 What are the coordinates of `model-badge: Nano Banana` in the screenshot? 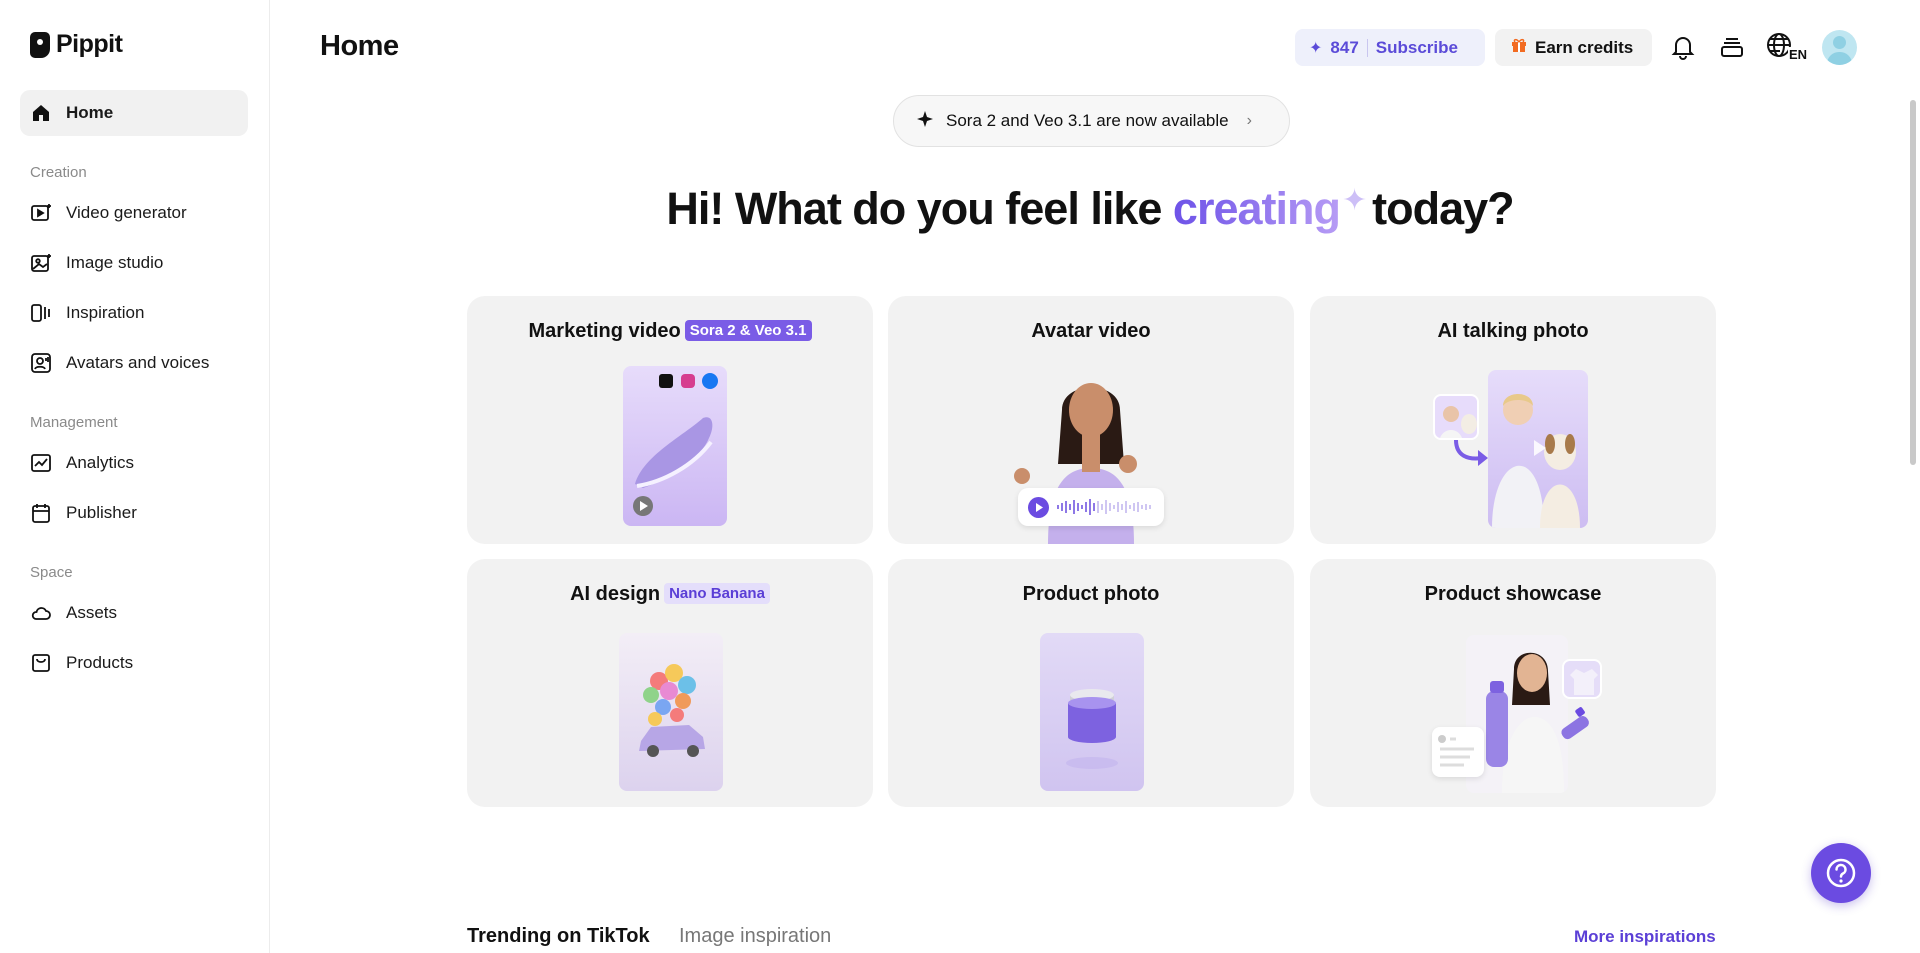 It's located at (717, 593).